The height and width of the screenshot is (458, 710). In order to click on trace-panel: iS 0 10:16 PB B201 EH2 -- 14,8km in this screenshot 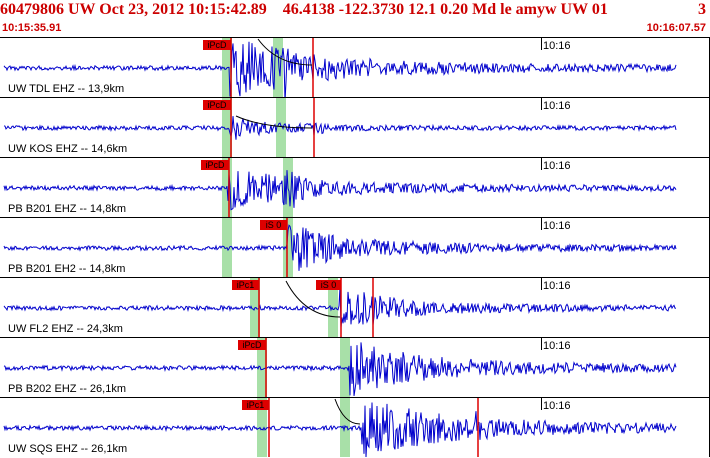, I will do `click(355, 247)`.